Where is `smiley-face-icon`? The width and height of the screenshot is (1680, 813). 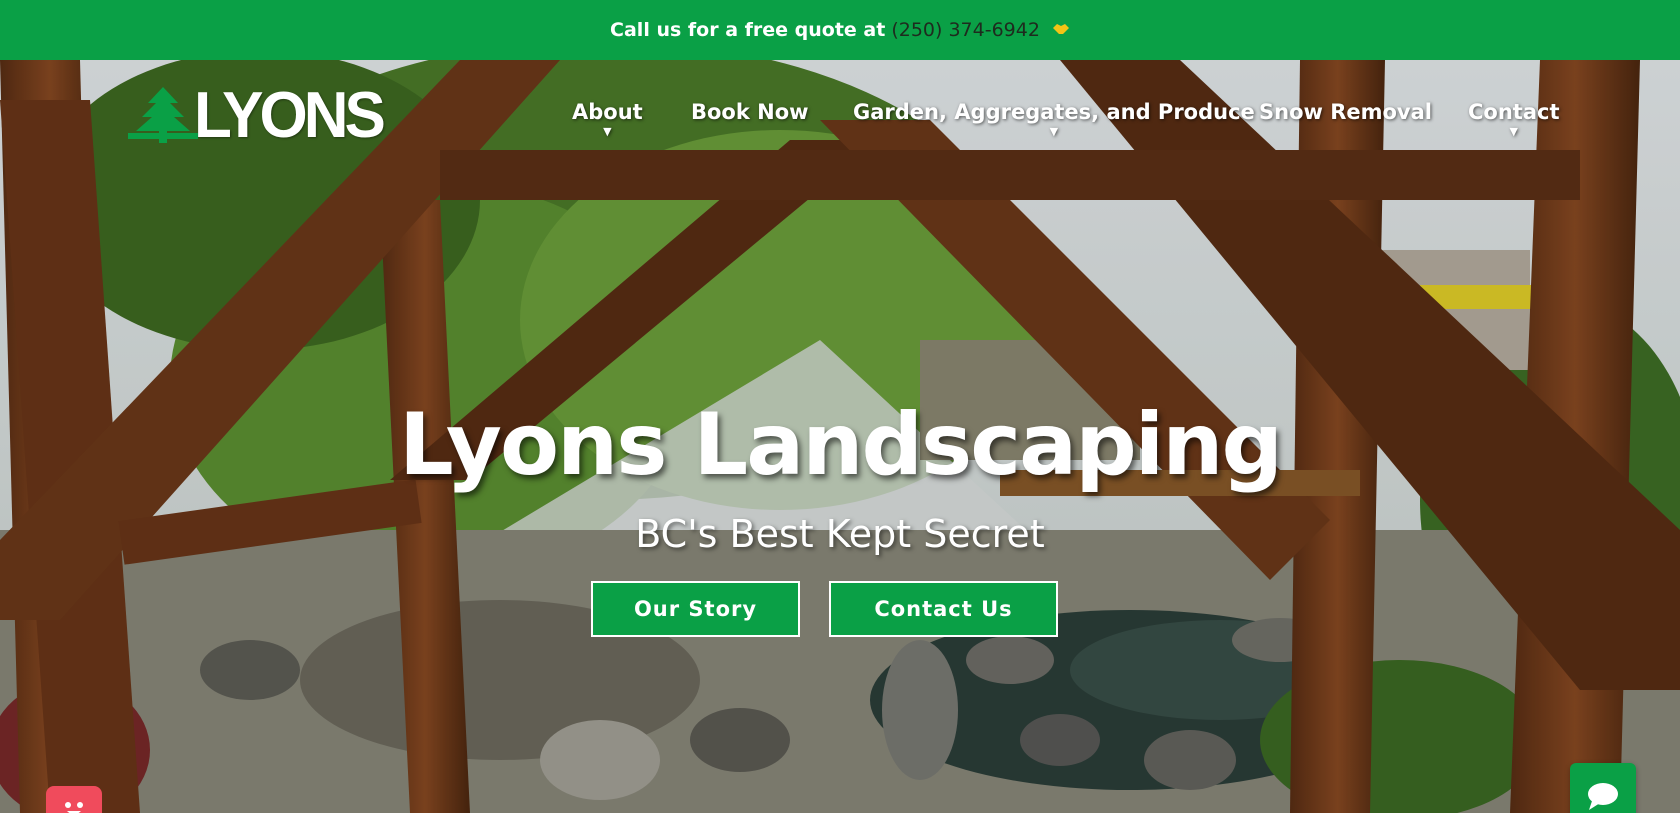
smiley-face-icon is located at coordinates (74, 807).